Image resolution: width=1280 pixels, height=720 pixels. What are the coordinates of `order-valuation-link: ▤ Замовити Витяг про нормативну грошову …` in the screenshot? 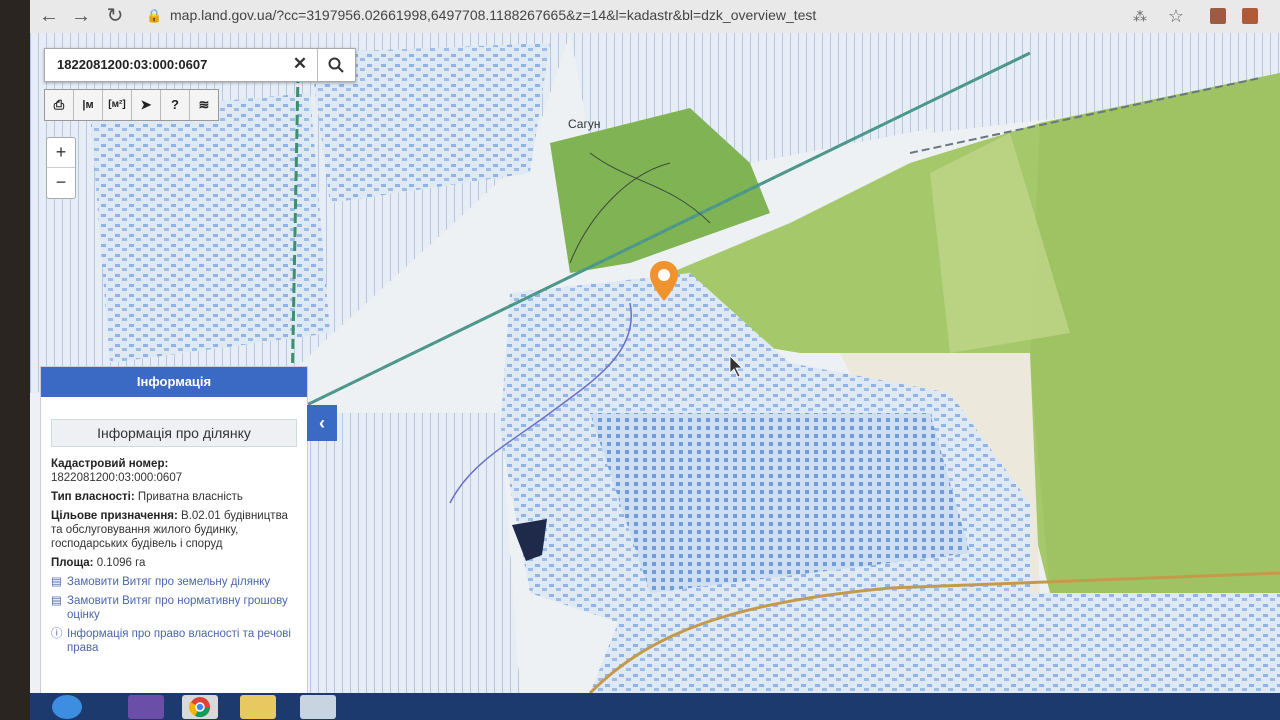 It's located at (174, 608).